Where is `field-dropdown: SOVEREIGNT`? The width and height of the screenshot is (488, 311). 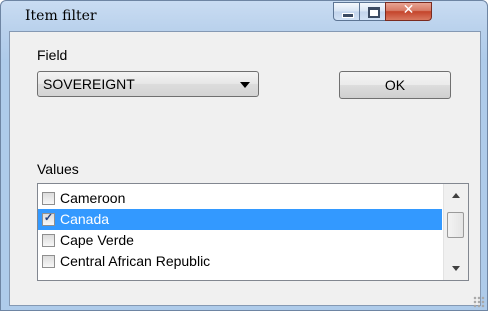 field-dropdown: SOVEREIGNT is located at coordinates (148, 84).